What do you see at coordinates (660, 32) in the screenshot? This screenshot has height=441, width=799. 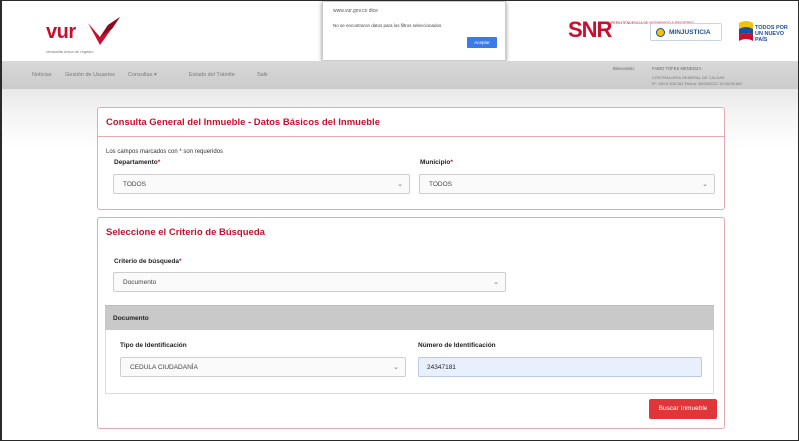 I see `minjusticia-seal-icon` at bounding box center [660, 32].